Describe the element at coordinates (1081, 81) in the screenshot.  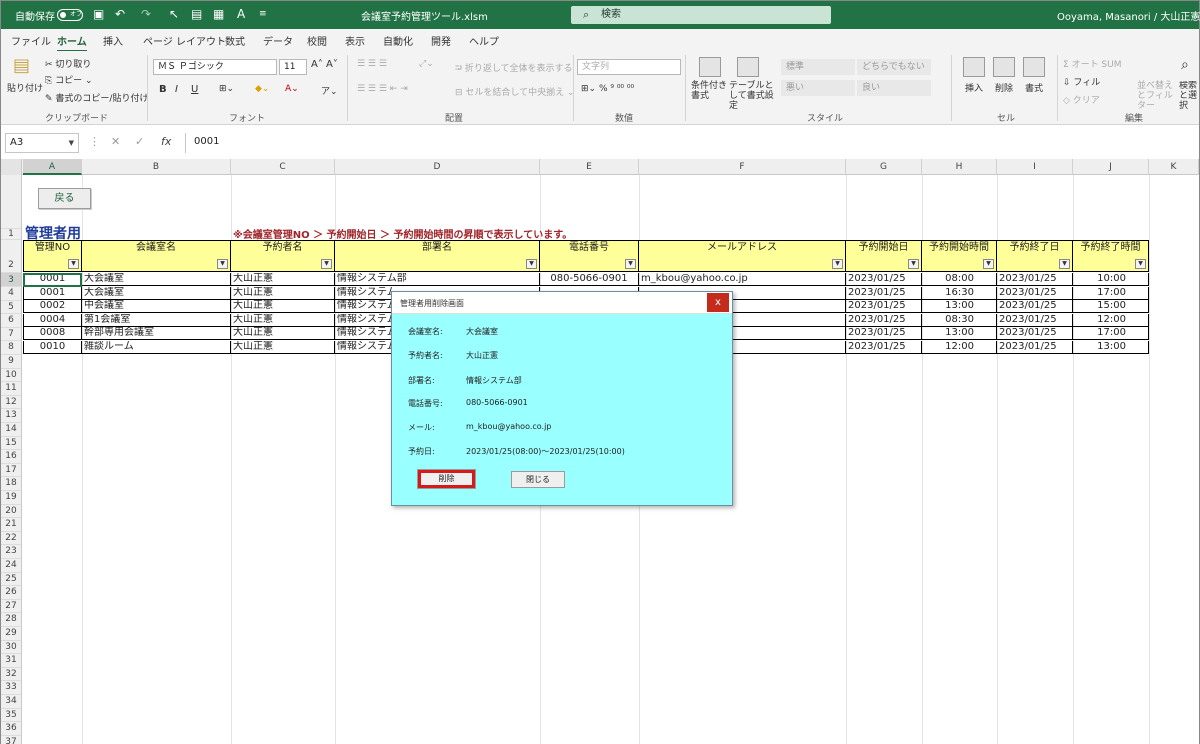
I see `fill-button: ⇩ フィル` at that location.